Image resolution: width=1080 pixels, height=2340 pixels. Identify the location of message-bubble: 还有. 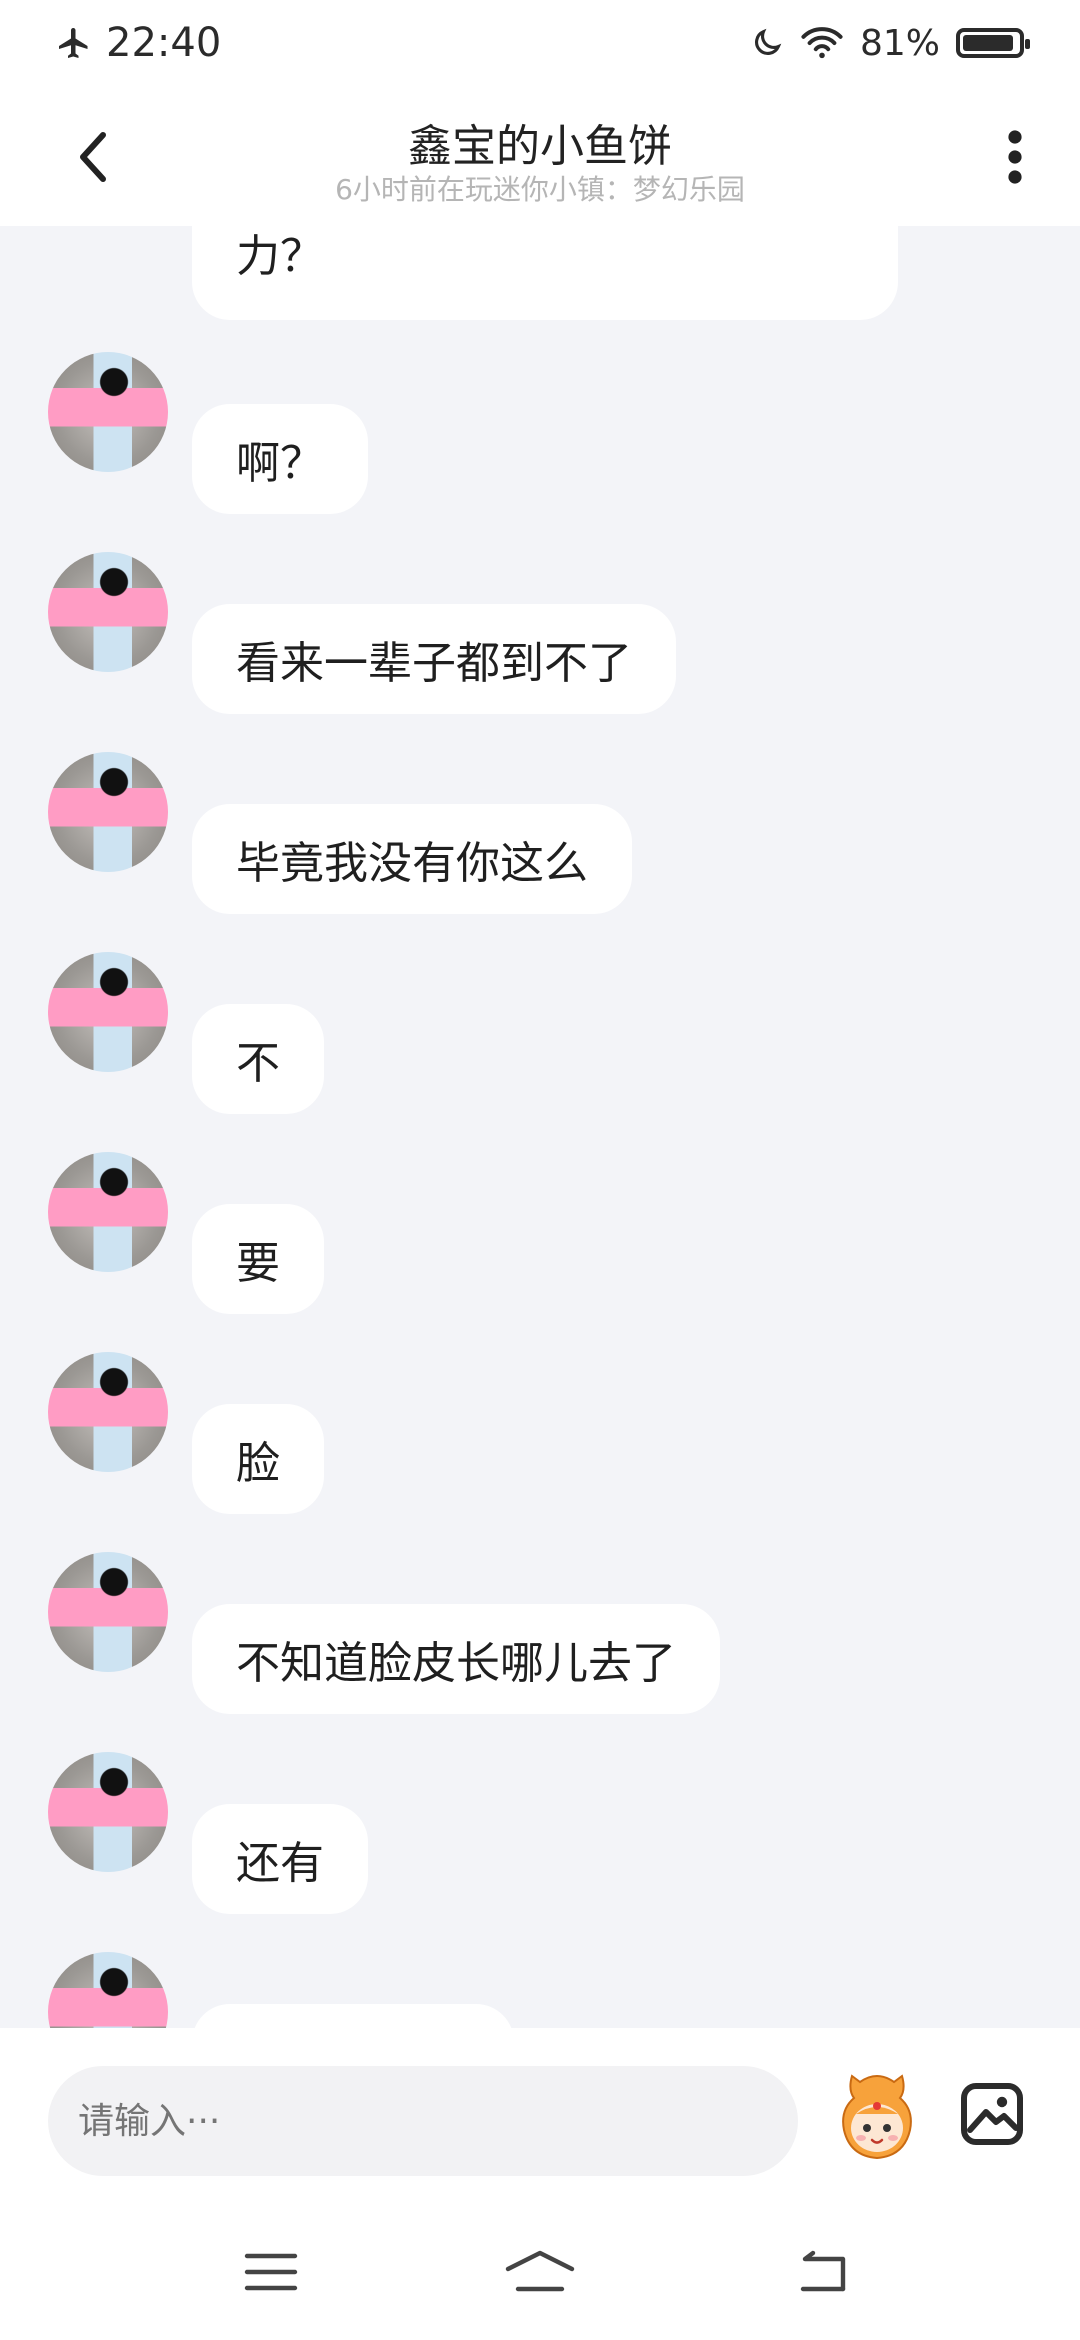
(280, 1859).